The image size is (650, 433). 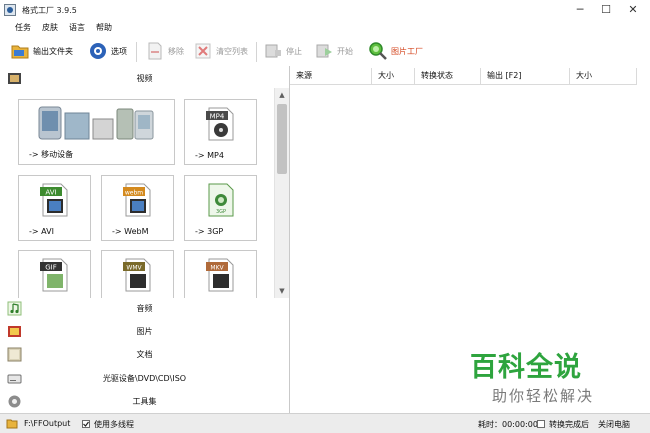 I want to click on tile-3gp-label: -> 3GP, so click(x=209, y=231).